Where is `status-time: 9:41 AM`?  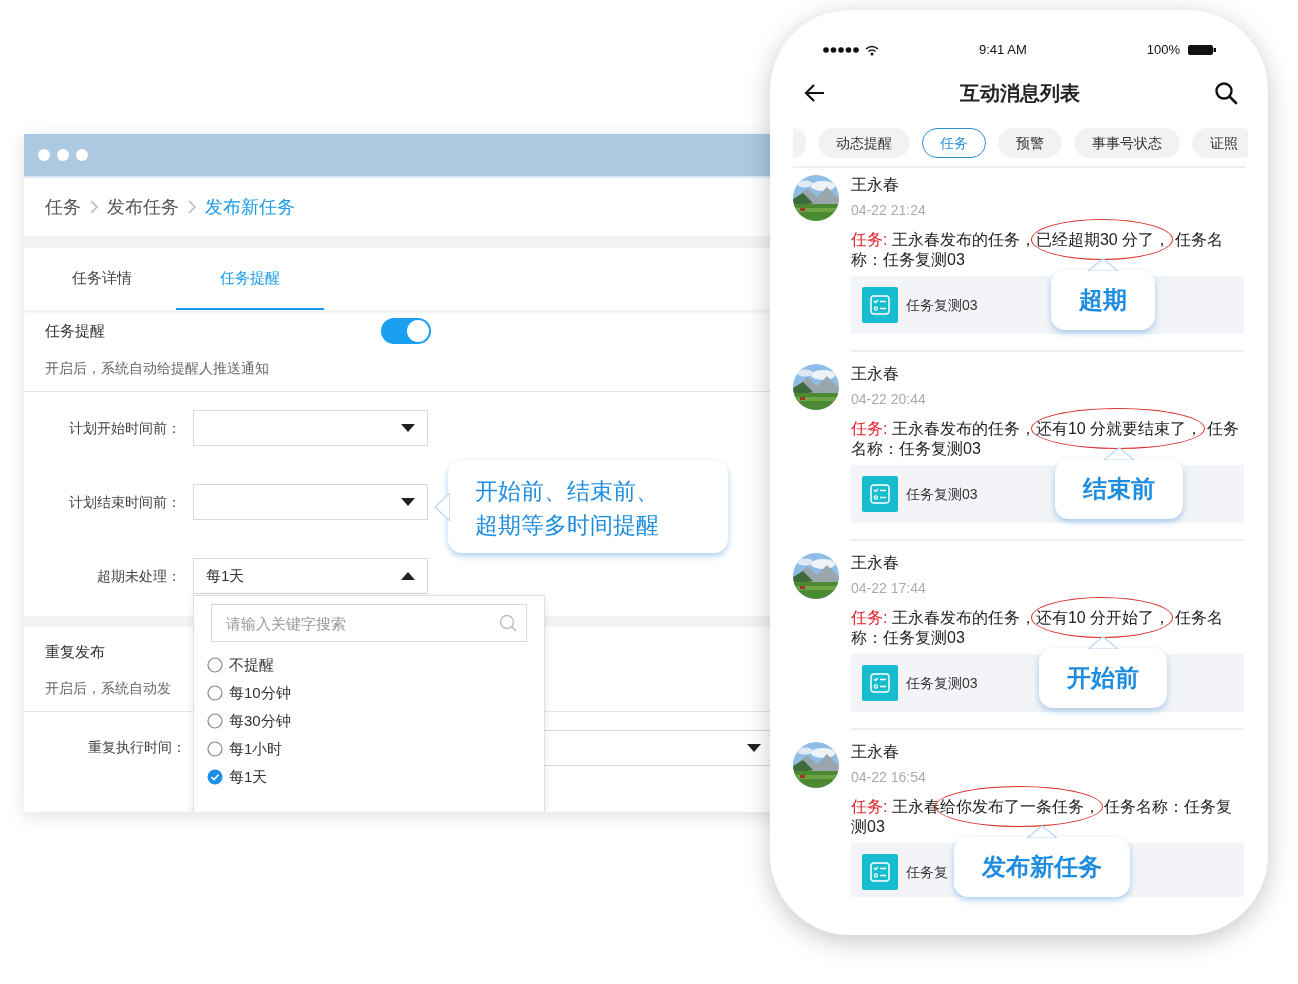
status-time: 9:41 AM is located at coordinates (1003, 50).